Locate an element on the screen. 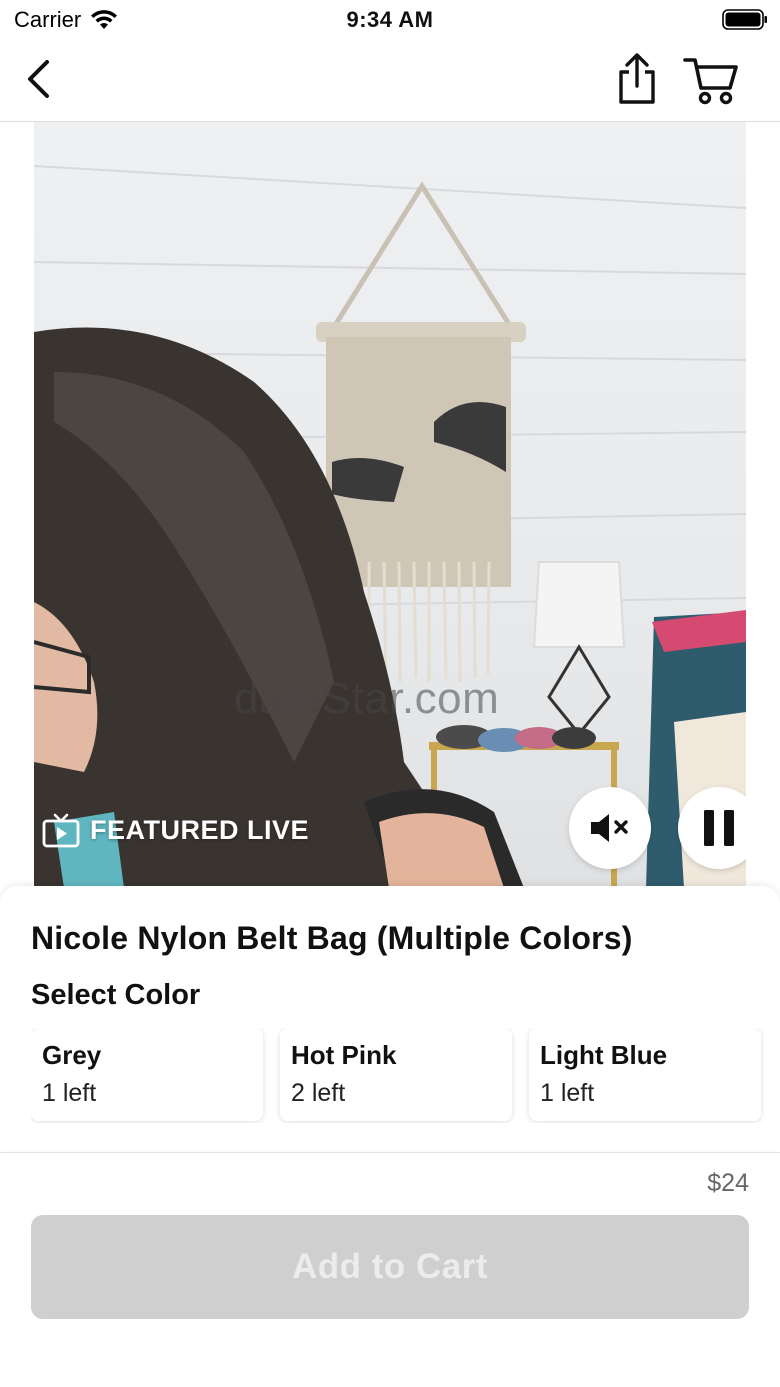  color-option-light-blue: Light Blue 1 left is located at coordinates (645, 1074).